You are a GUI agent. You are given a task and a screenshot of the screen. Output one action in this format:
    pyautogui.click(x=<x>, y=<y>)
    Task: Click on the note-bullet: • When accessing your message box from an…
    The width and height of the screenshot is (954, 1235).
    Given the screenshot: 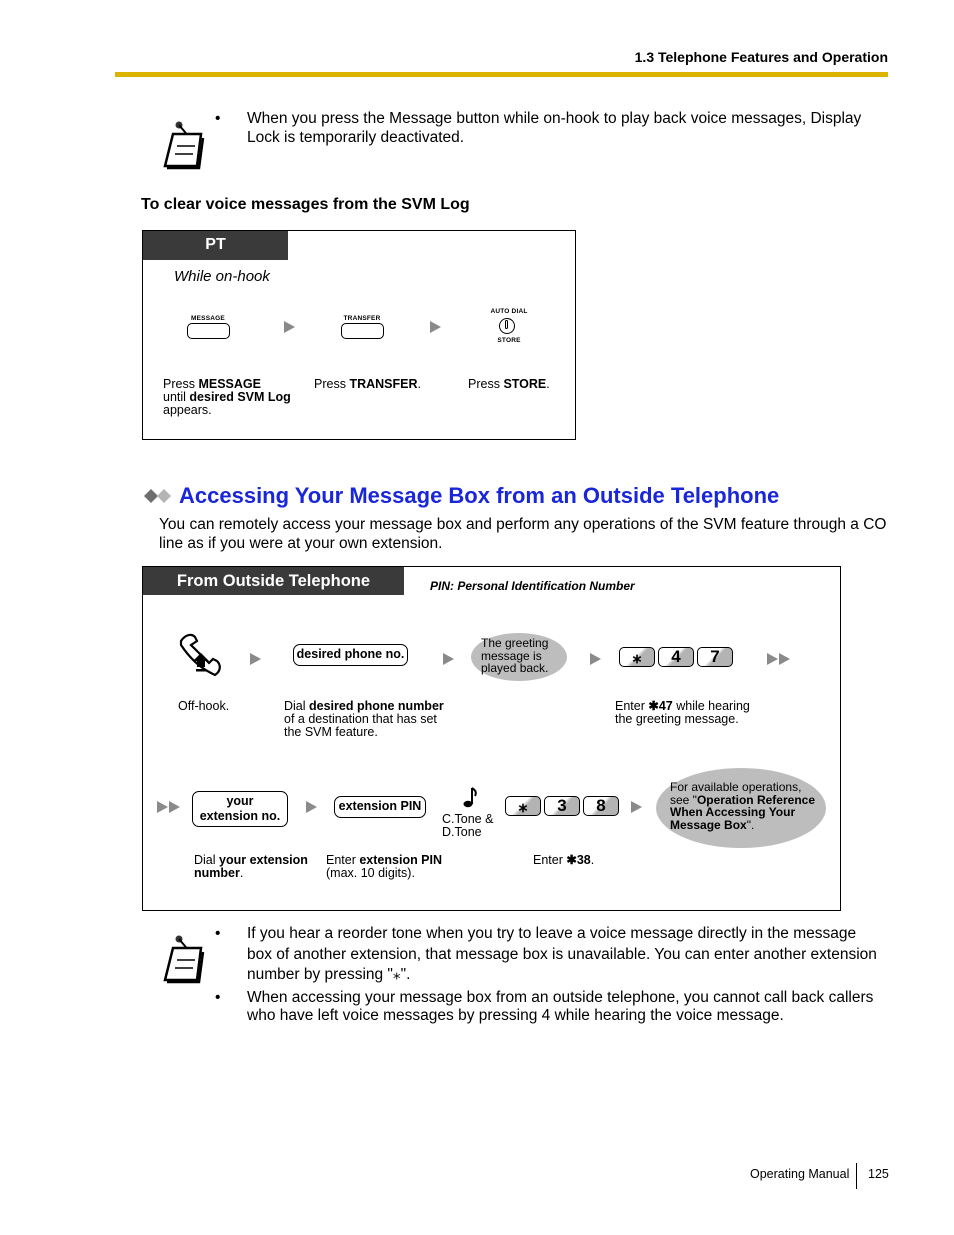 What is the action you would take?
    pyautogui.click(x=547, y=1007)
    